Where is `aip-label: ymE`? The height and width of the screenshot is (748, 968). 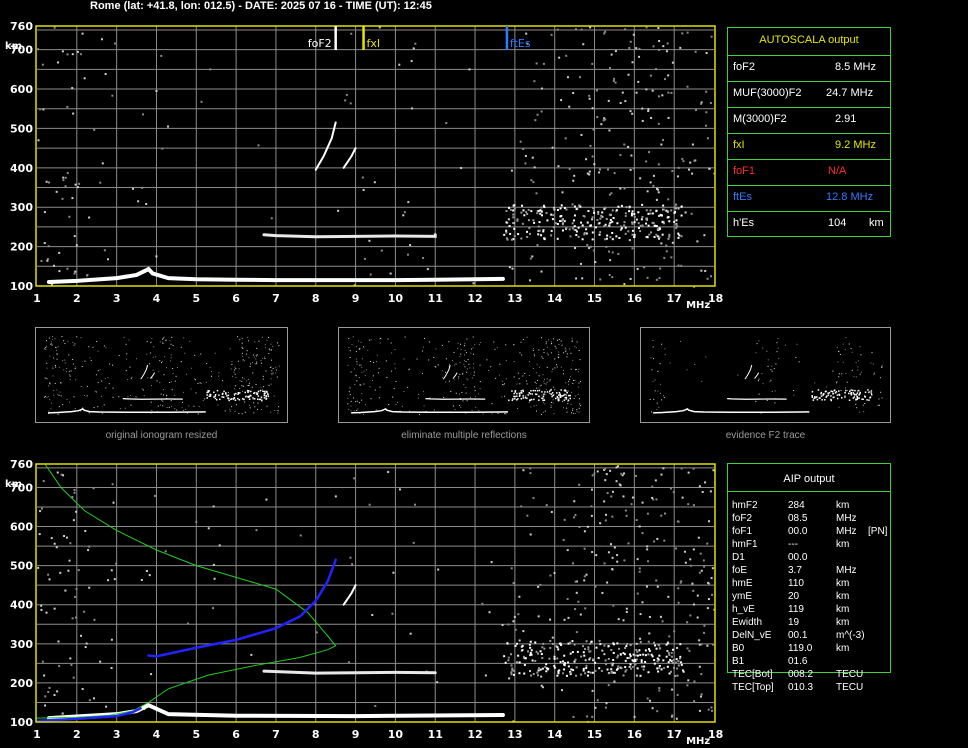
aip-label: ymE is located at coordinates (742, 596).